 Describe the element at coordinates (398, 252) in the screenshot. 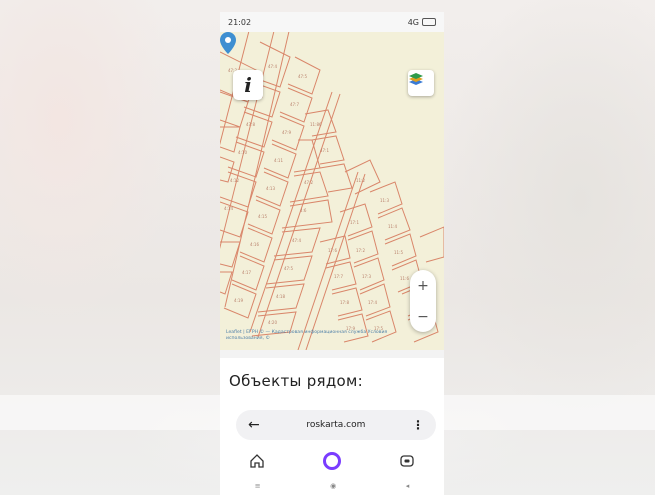

I see `svg-text: 11:5` at that location.